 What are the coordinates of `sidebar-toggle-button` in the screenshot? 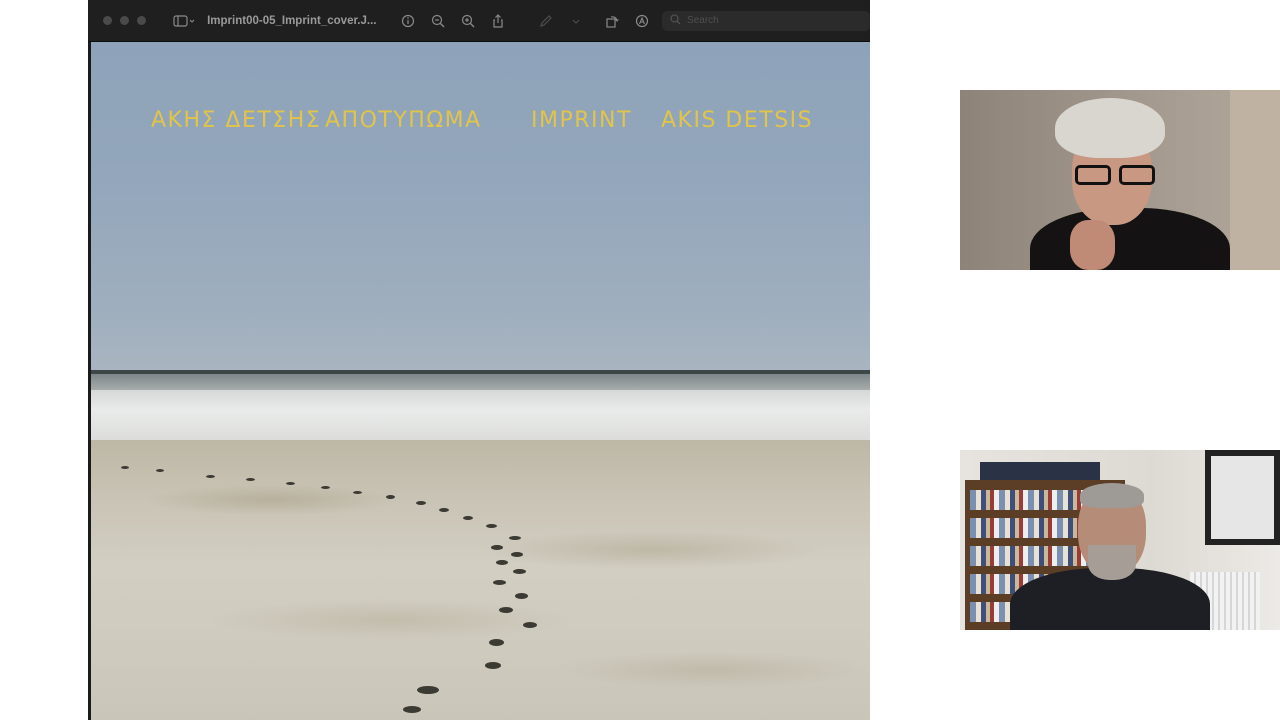 It's located at (183, 21).